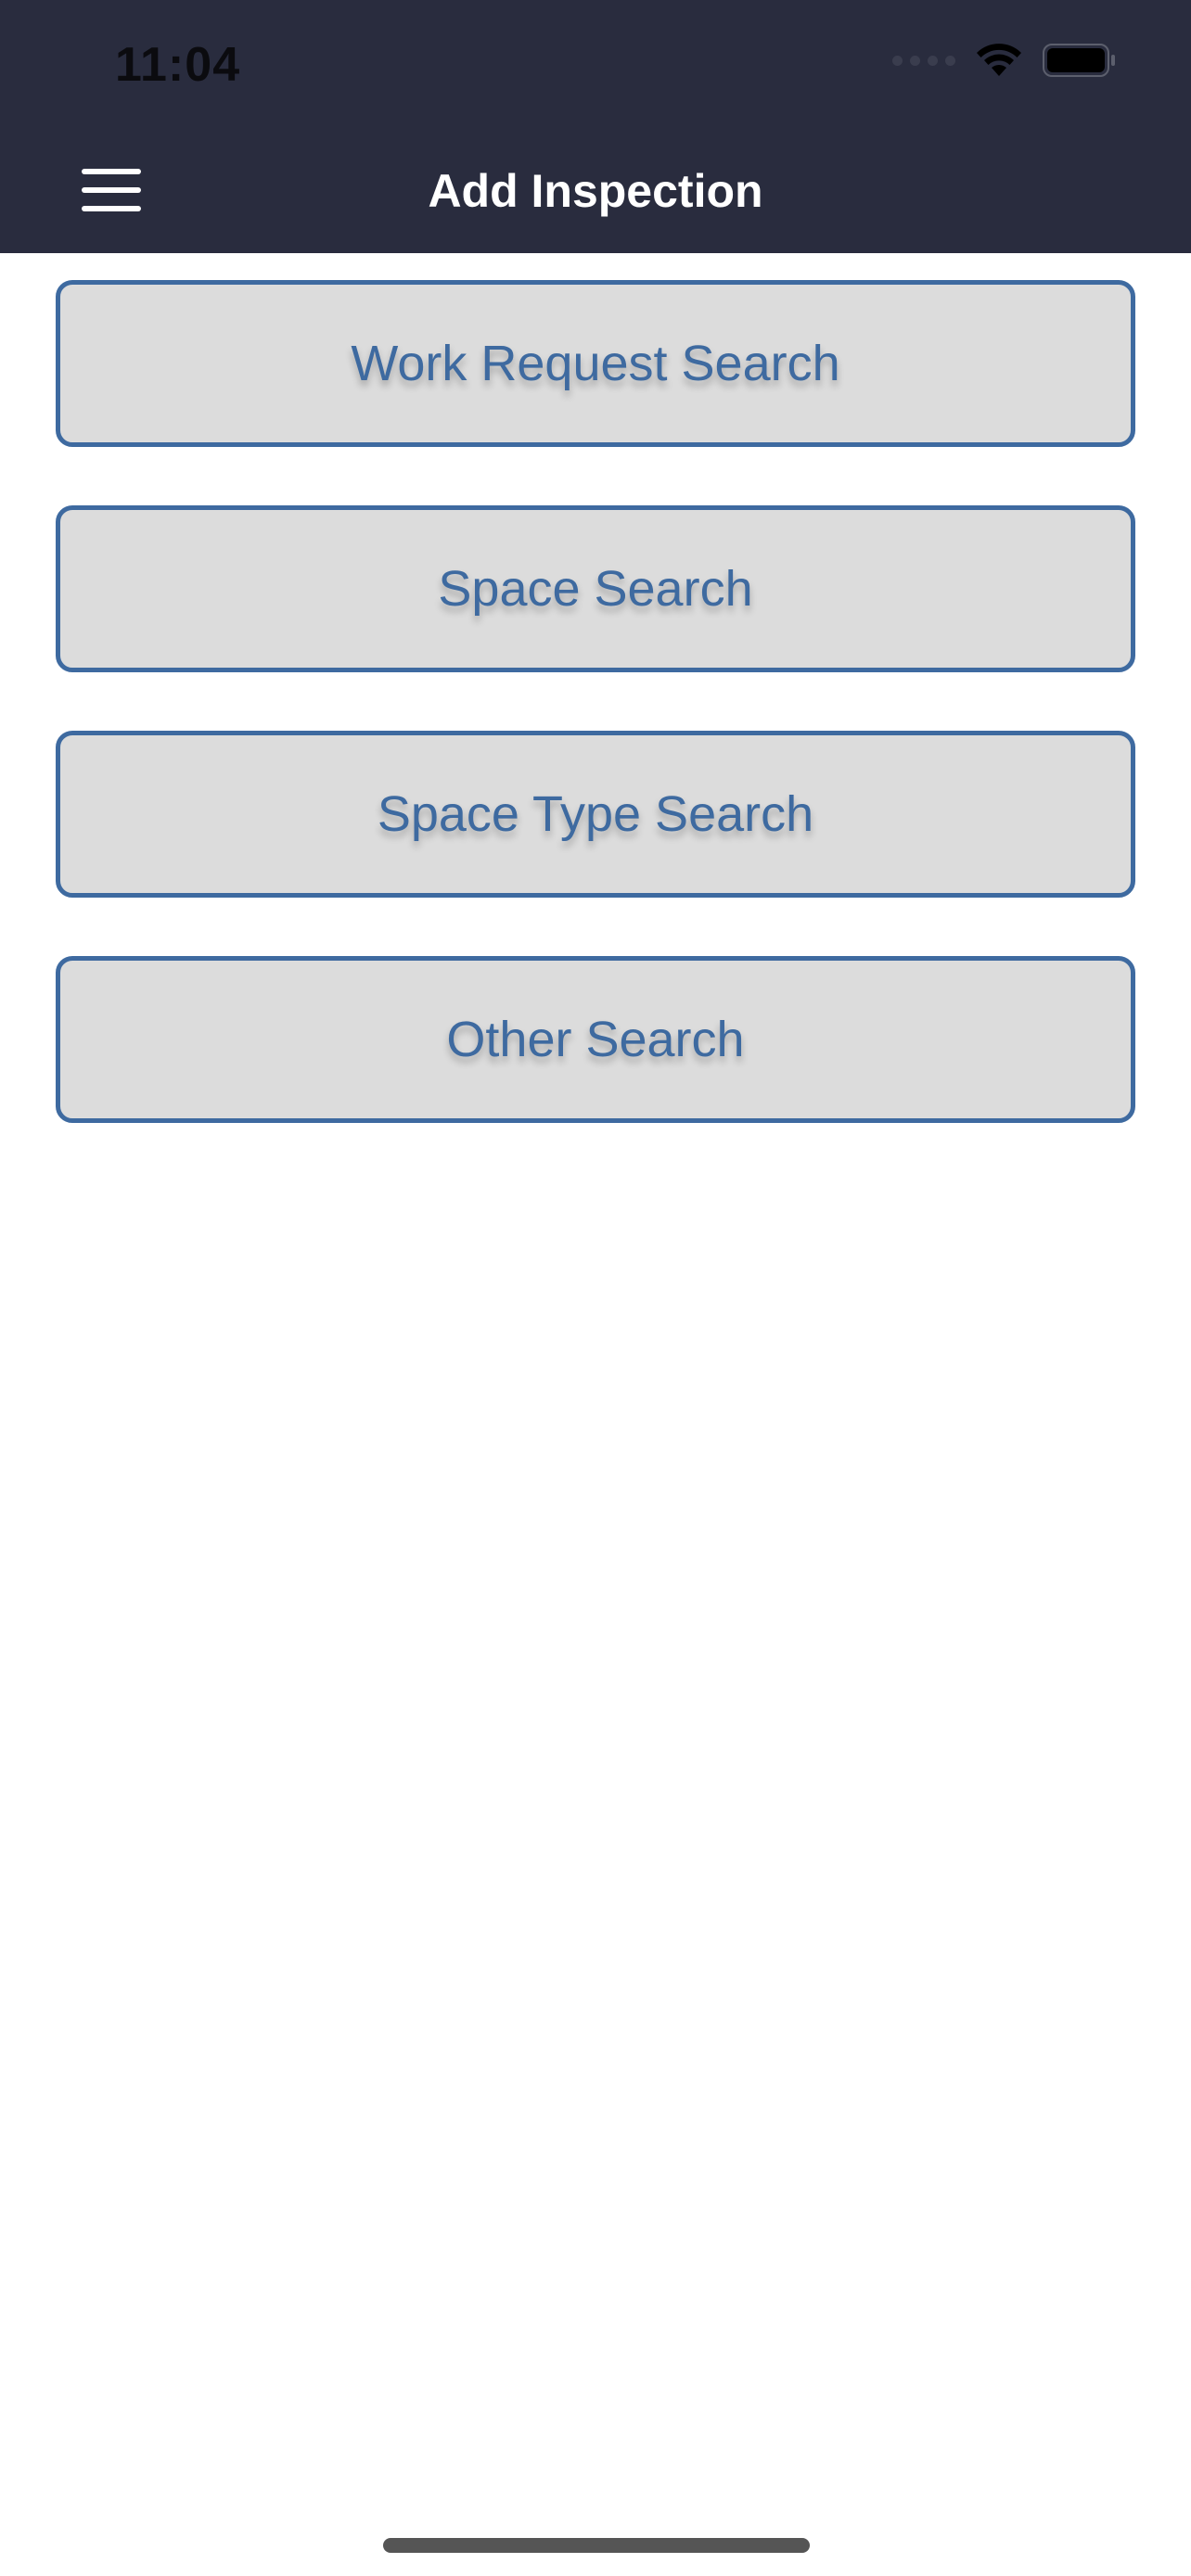 The height and width of the screenshot is (2576, 1191). What do you see at coordinates (1079, 61) in the screenshot?
I see `battery-icon` at bounding box center [1079, 61].